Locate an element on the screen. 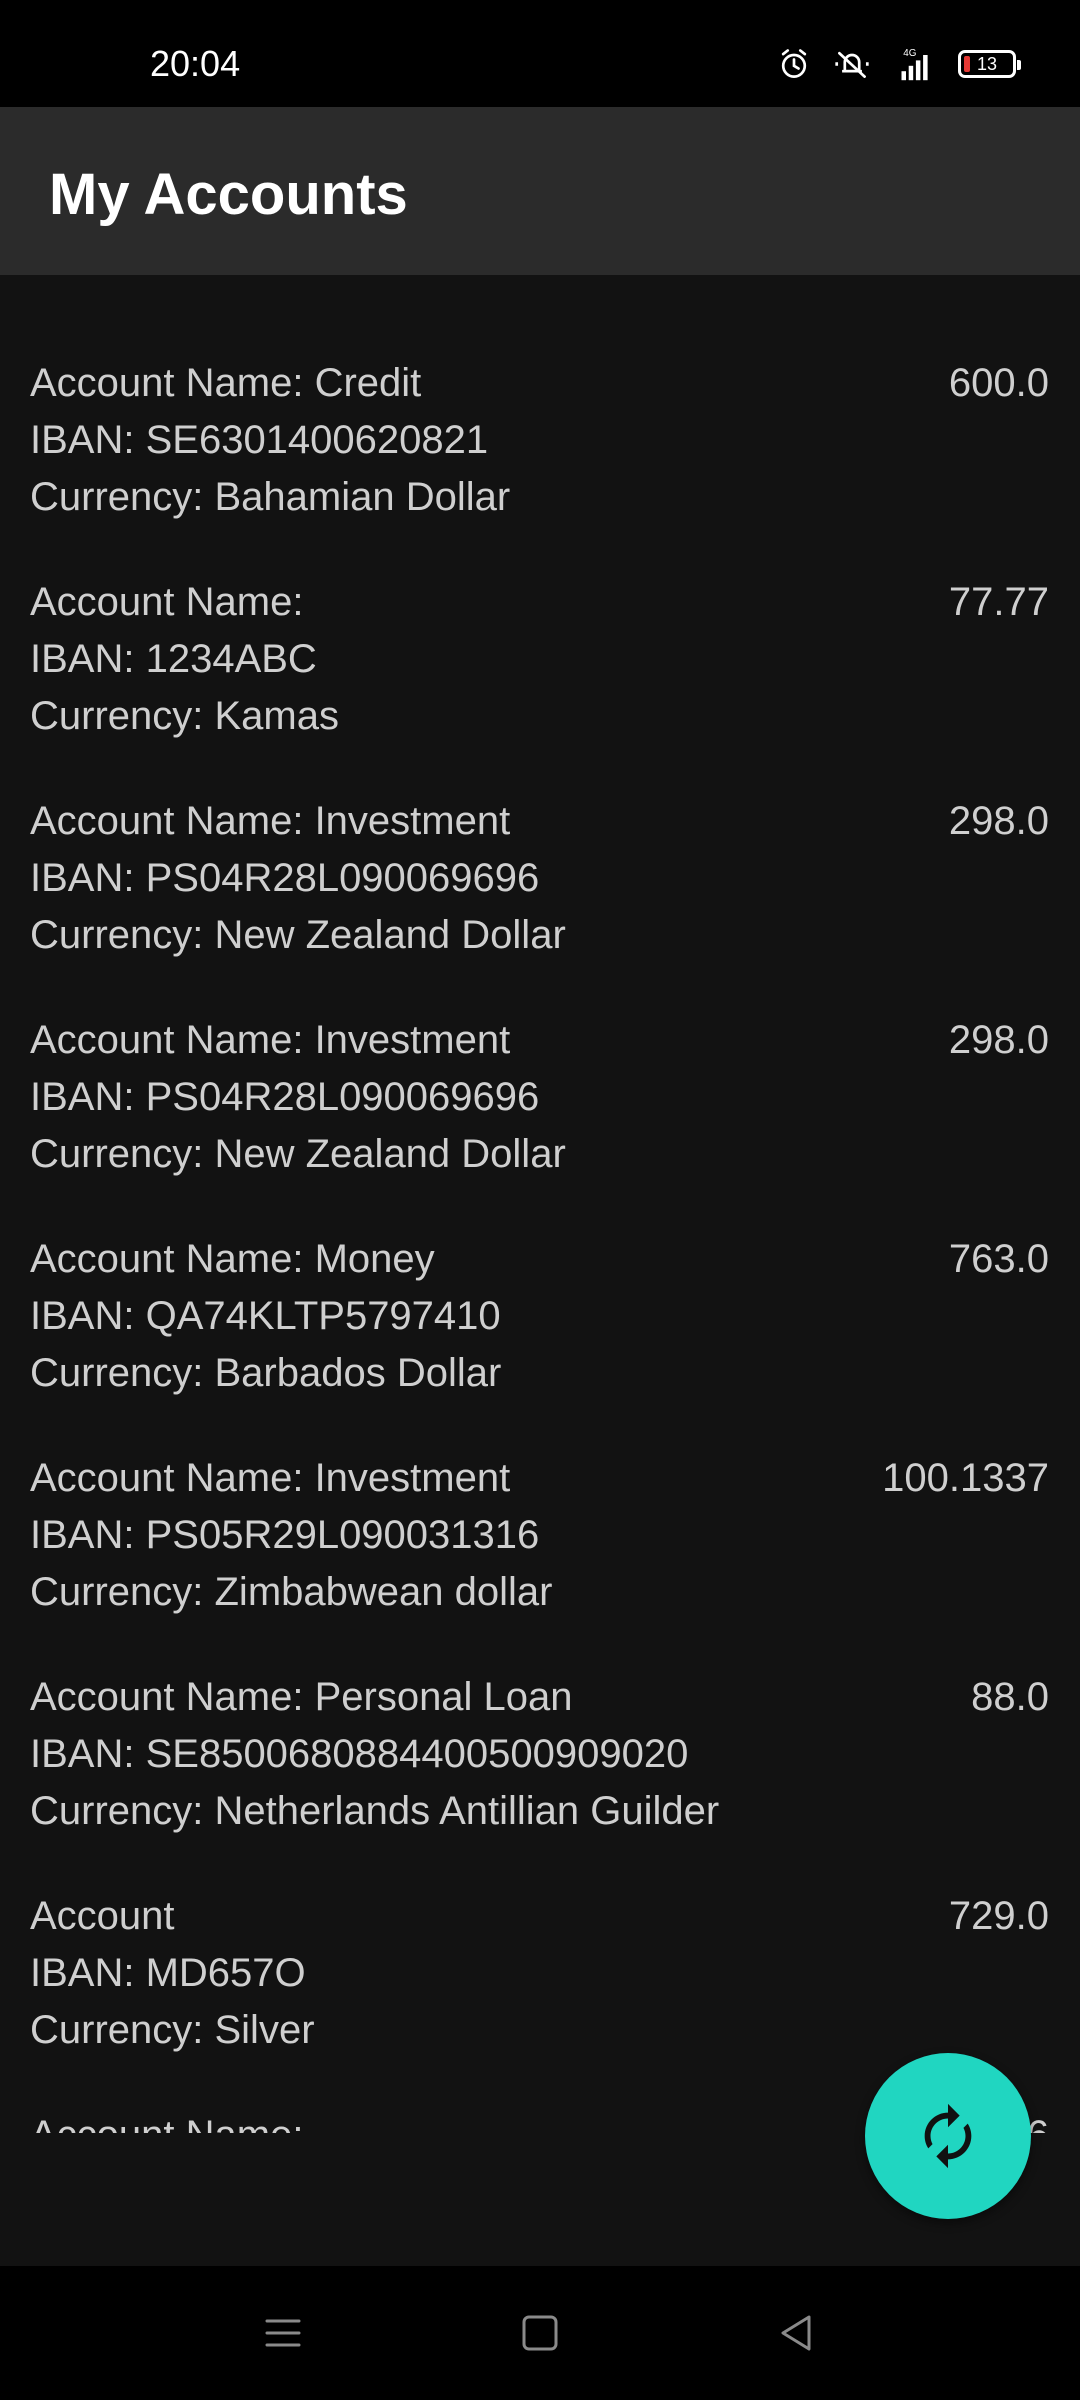 This screenshot has height=2400, width=1080. account-currency: Currency: Bahamian Dollar is located at coordinates (270, 497).